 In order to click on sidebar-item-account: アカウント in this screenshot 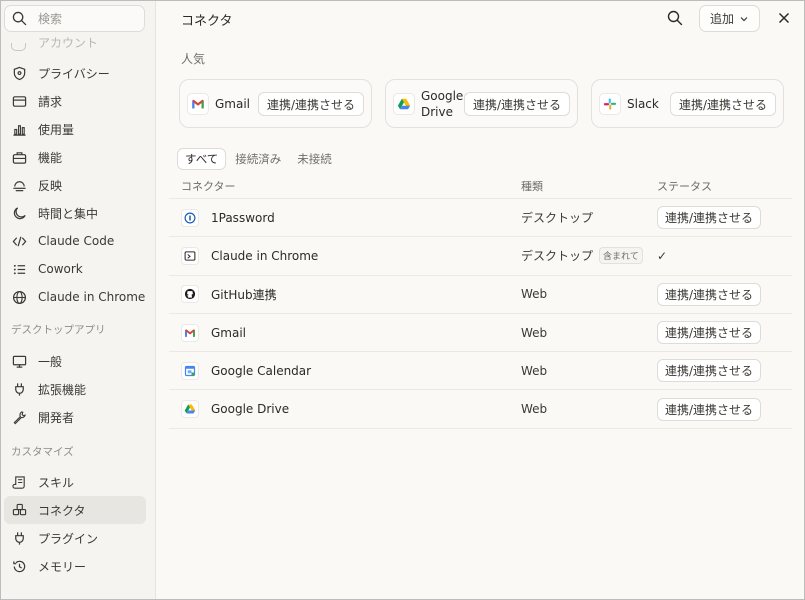, I will do `click(54, 44)`.